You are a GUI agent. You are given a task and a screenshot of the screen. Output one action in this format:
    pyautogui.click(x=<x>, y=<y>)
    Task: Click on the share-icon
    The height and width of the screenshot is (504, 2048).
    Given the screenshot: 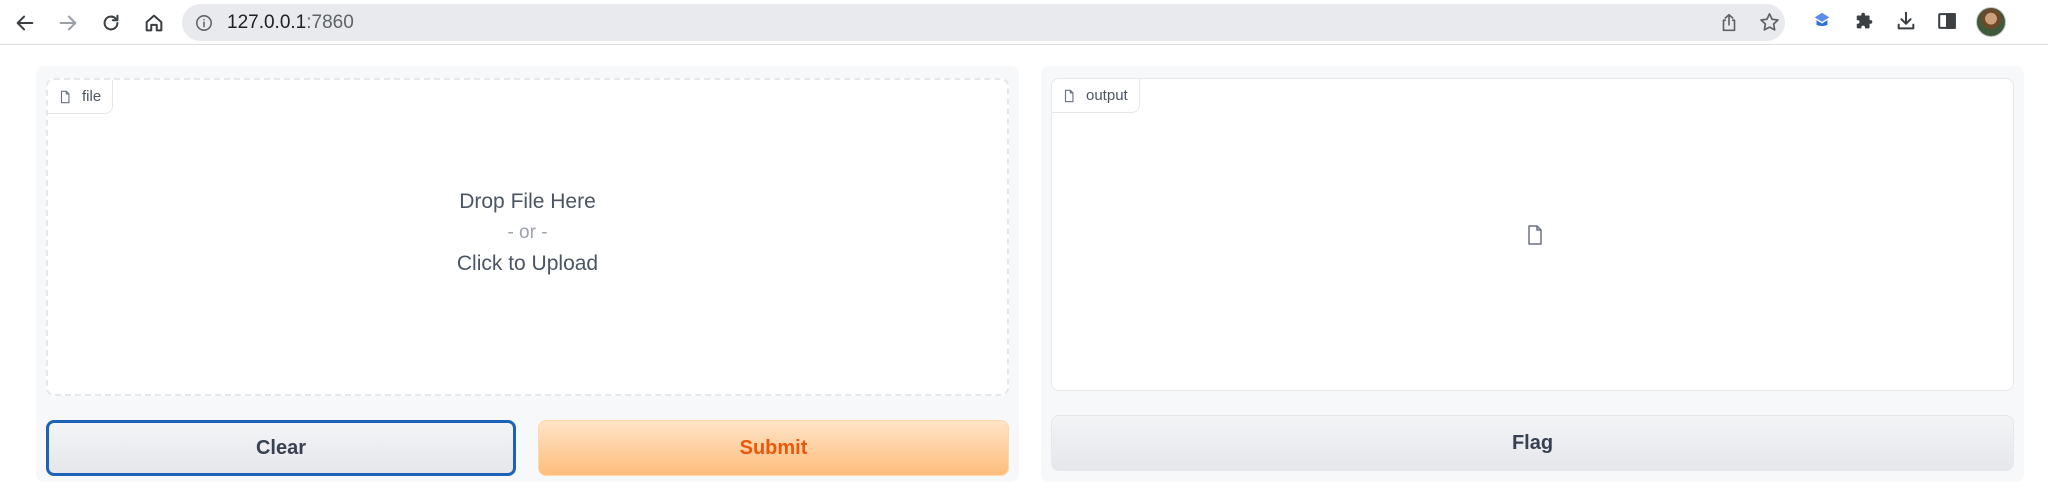 What is the action you would take?
    pyautogui.click(x=1729, y=23)
    